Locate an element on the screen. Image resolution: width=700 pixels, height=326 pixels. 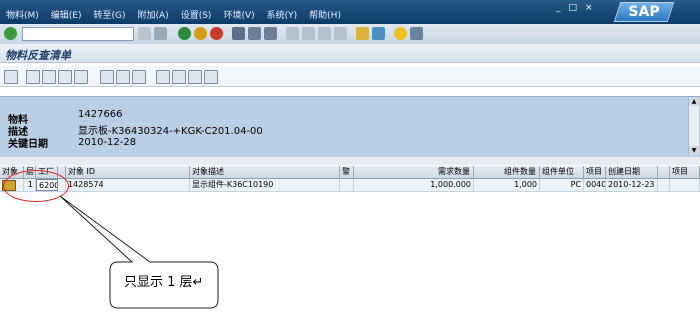
hierarchy-icon is located at coordinates (163, 77).